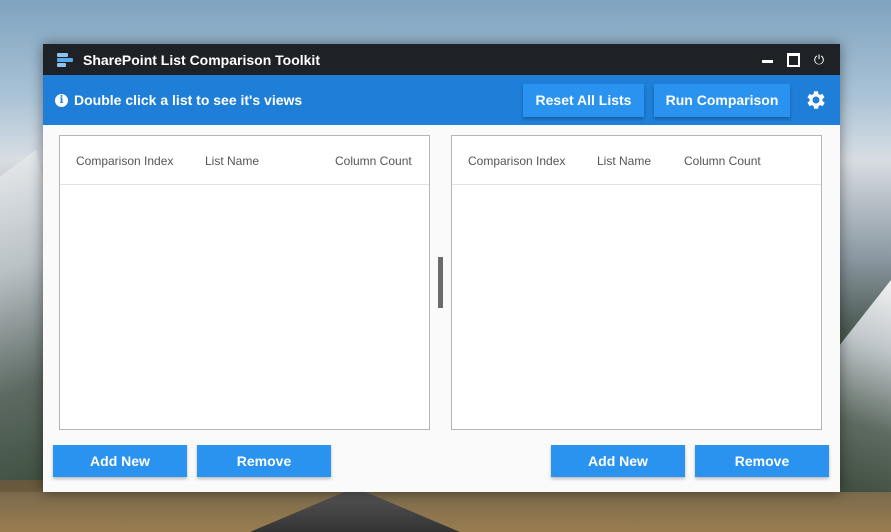 The image size is (891, 532). I want to click on maximize-icon, so click(793, 59).